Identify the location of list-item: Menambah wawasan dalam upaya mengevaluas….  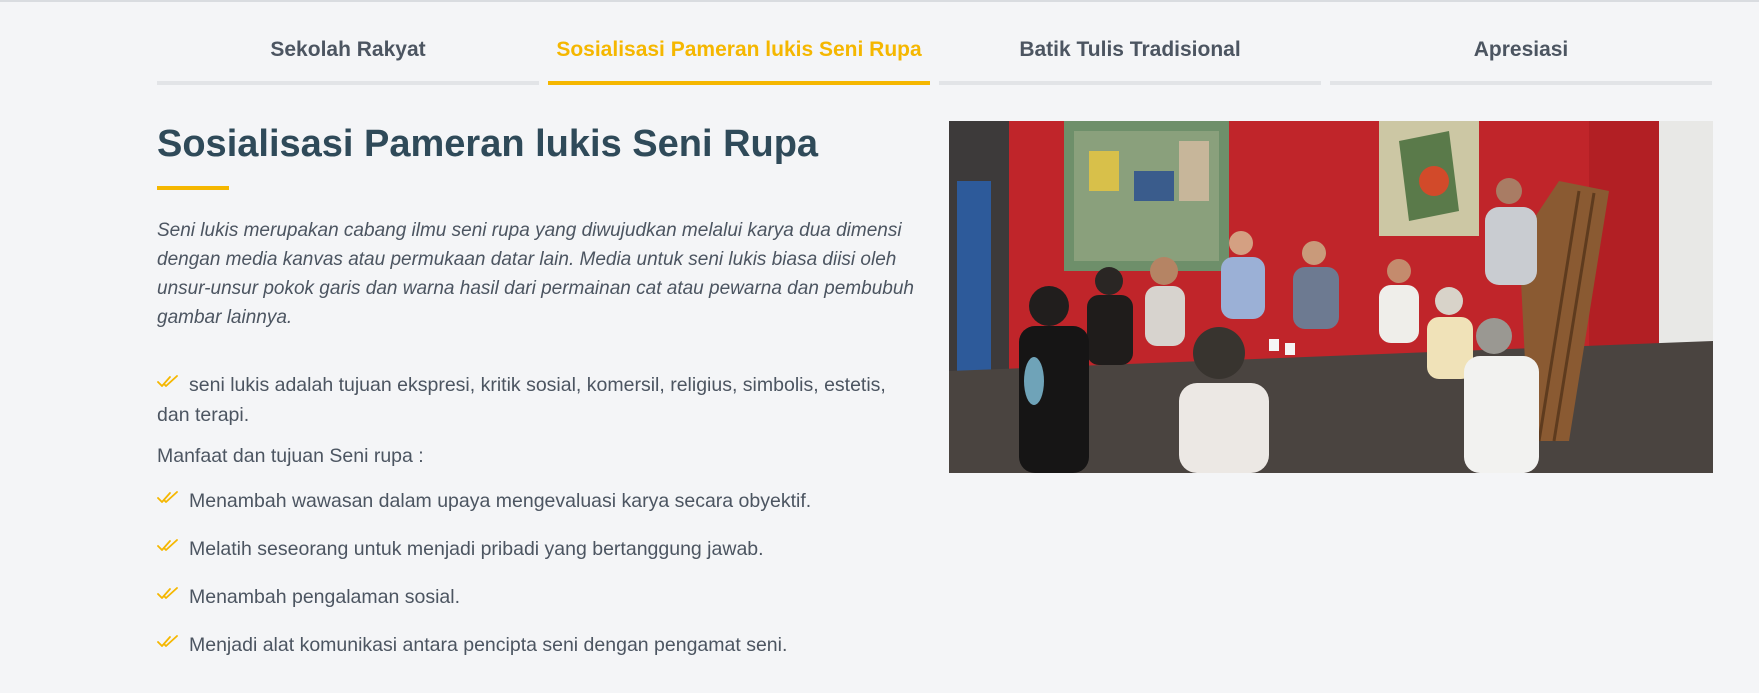
(537, 501).